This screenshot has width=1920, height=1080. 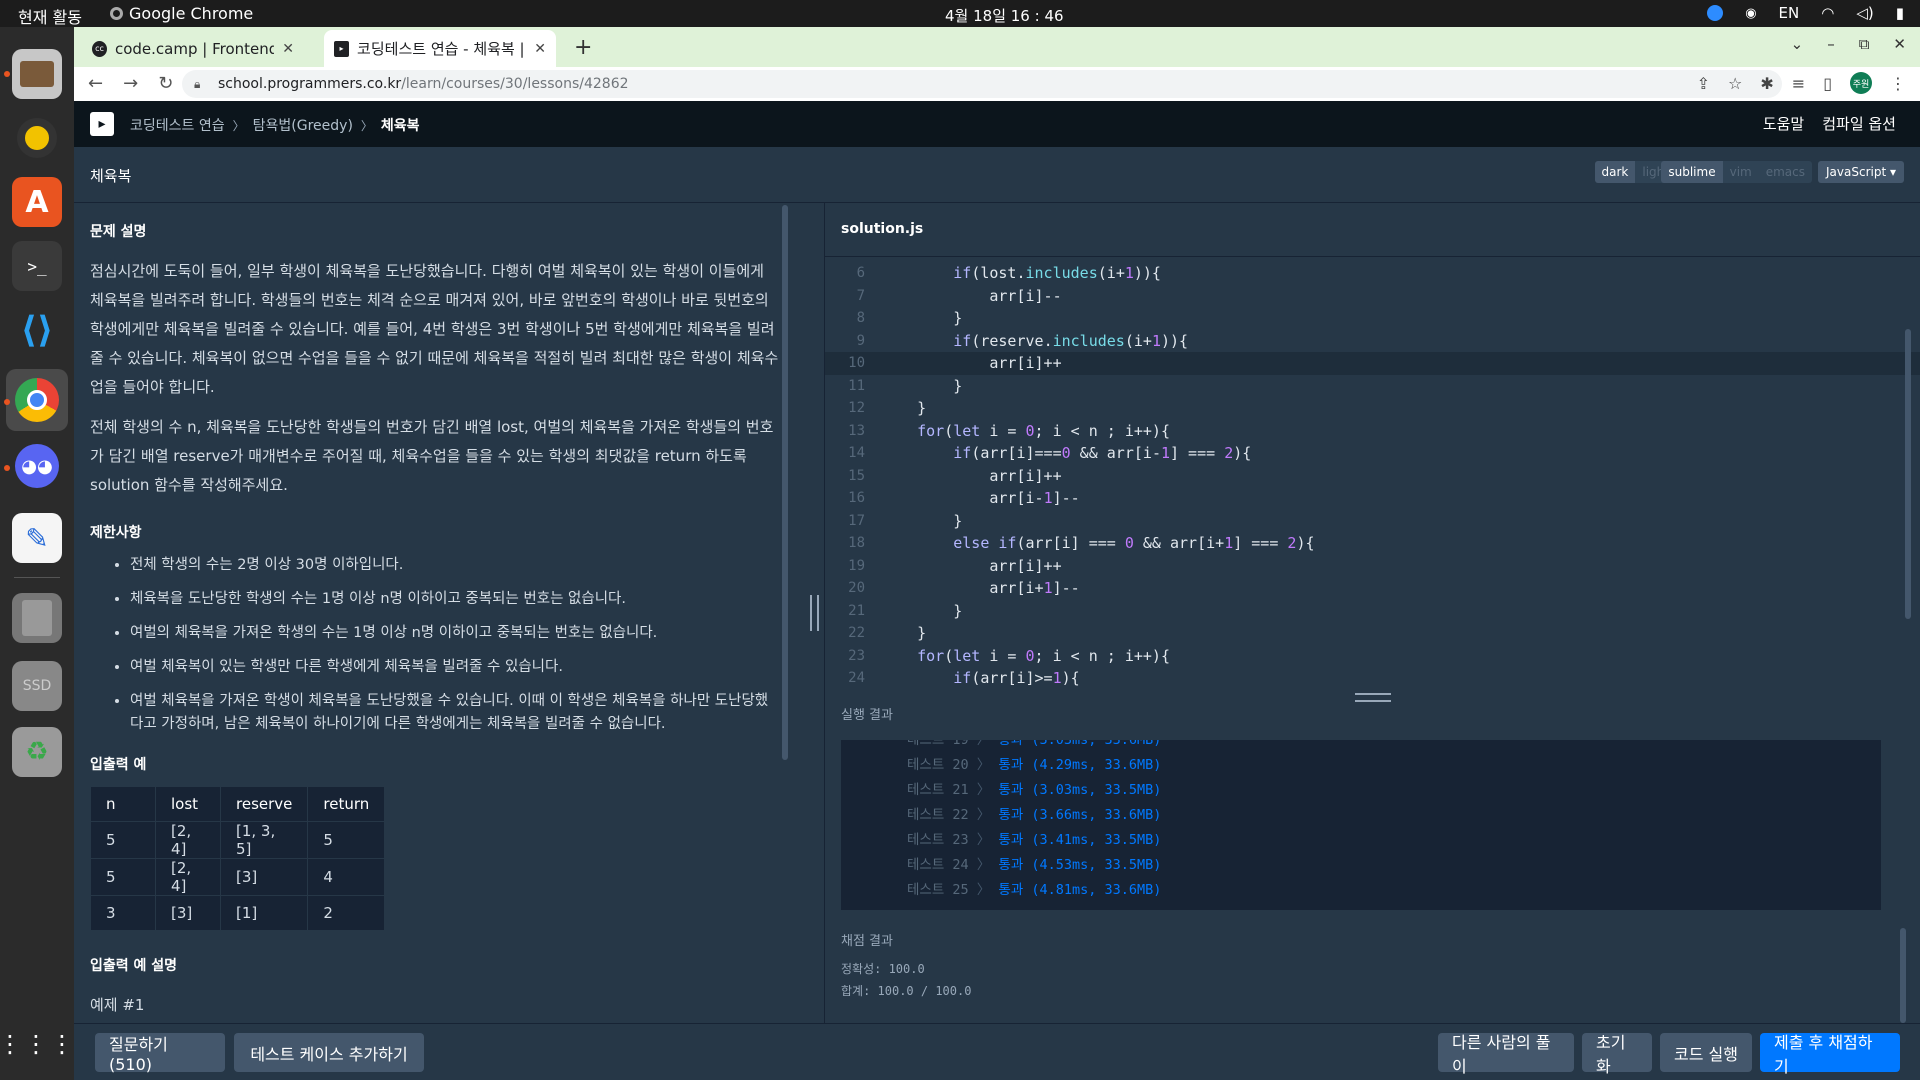 What do you see at coordinates (856, 633) in the screenshot?
I see `line-number: 22` at bounding box center [856, 633].